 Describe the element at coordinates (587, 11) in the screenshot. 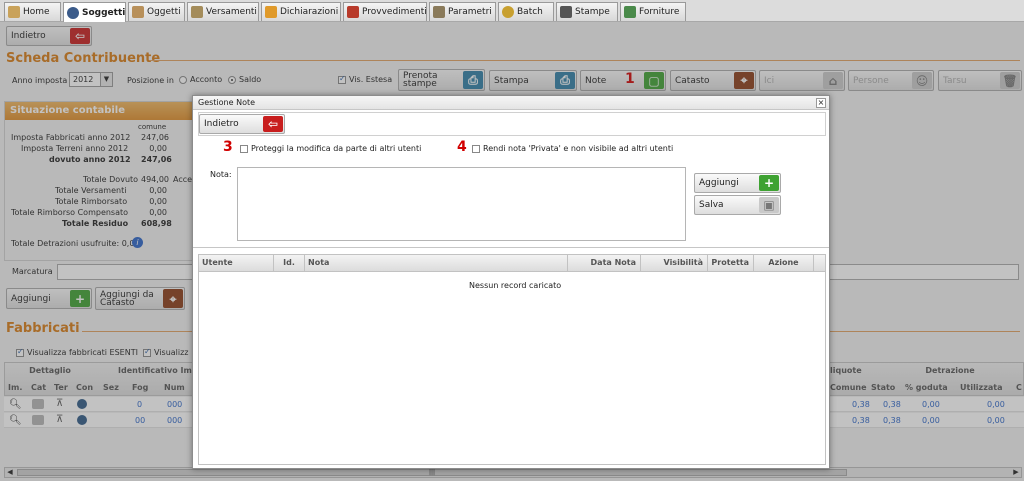

I see `tab-stampe: Stampe` at that location.